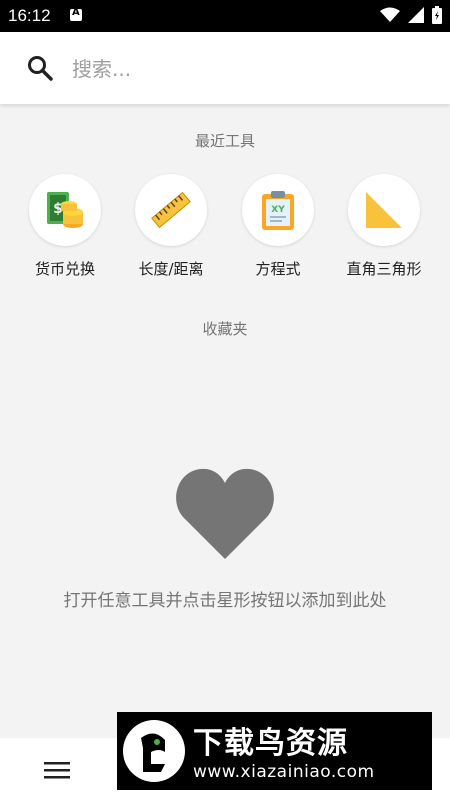  I want to click on watermark-url: www.xiazainiao.com, so click(284, 772).